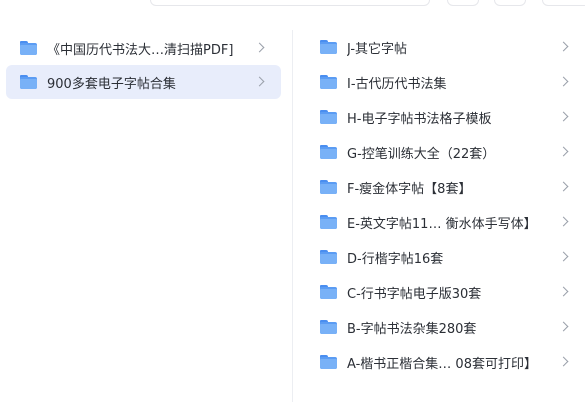 This screenshot has height=402, width=585. What do you see at coordinates (445, 257) in the screenshot?
I see `folder-item: D-行楷字帖16套` at bounding box center [445, 257].